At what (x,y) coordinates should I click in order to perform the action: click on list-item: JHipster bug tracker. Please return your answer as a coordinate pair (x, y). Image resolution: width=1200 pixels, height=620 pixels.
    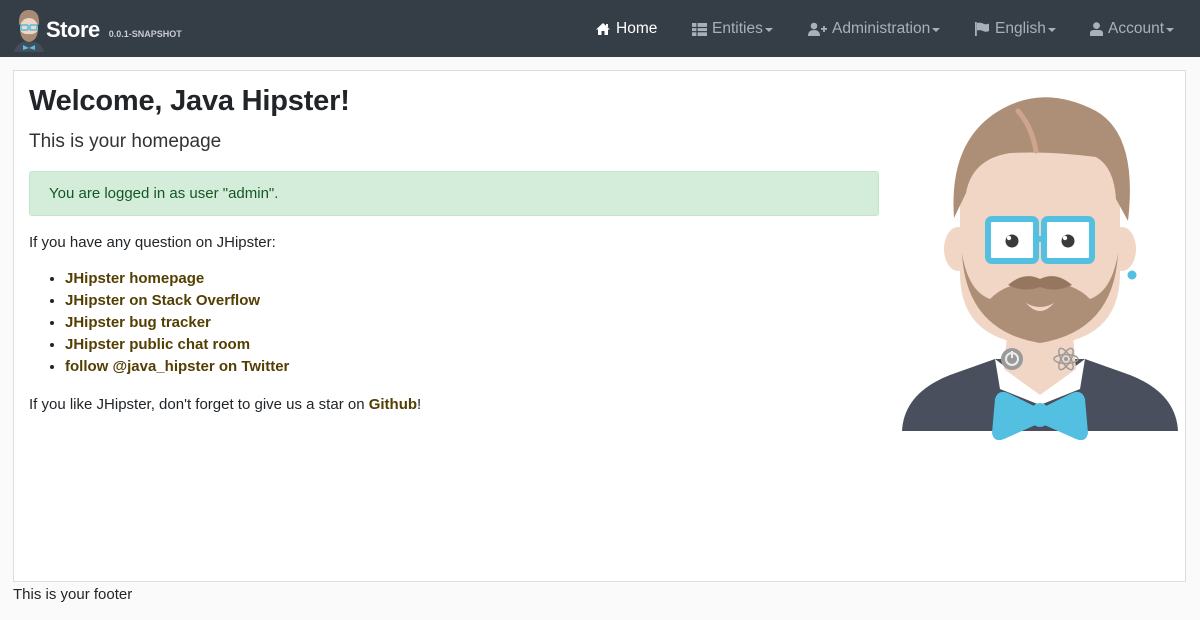
    Looking at the image, I should click on (177, 325).